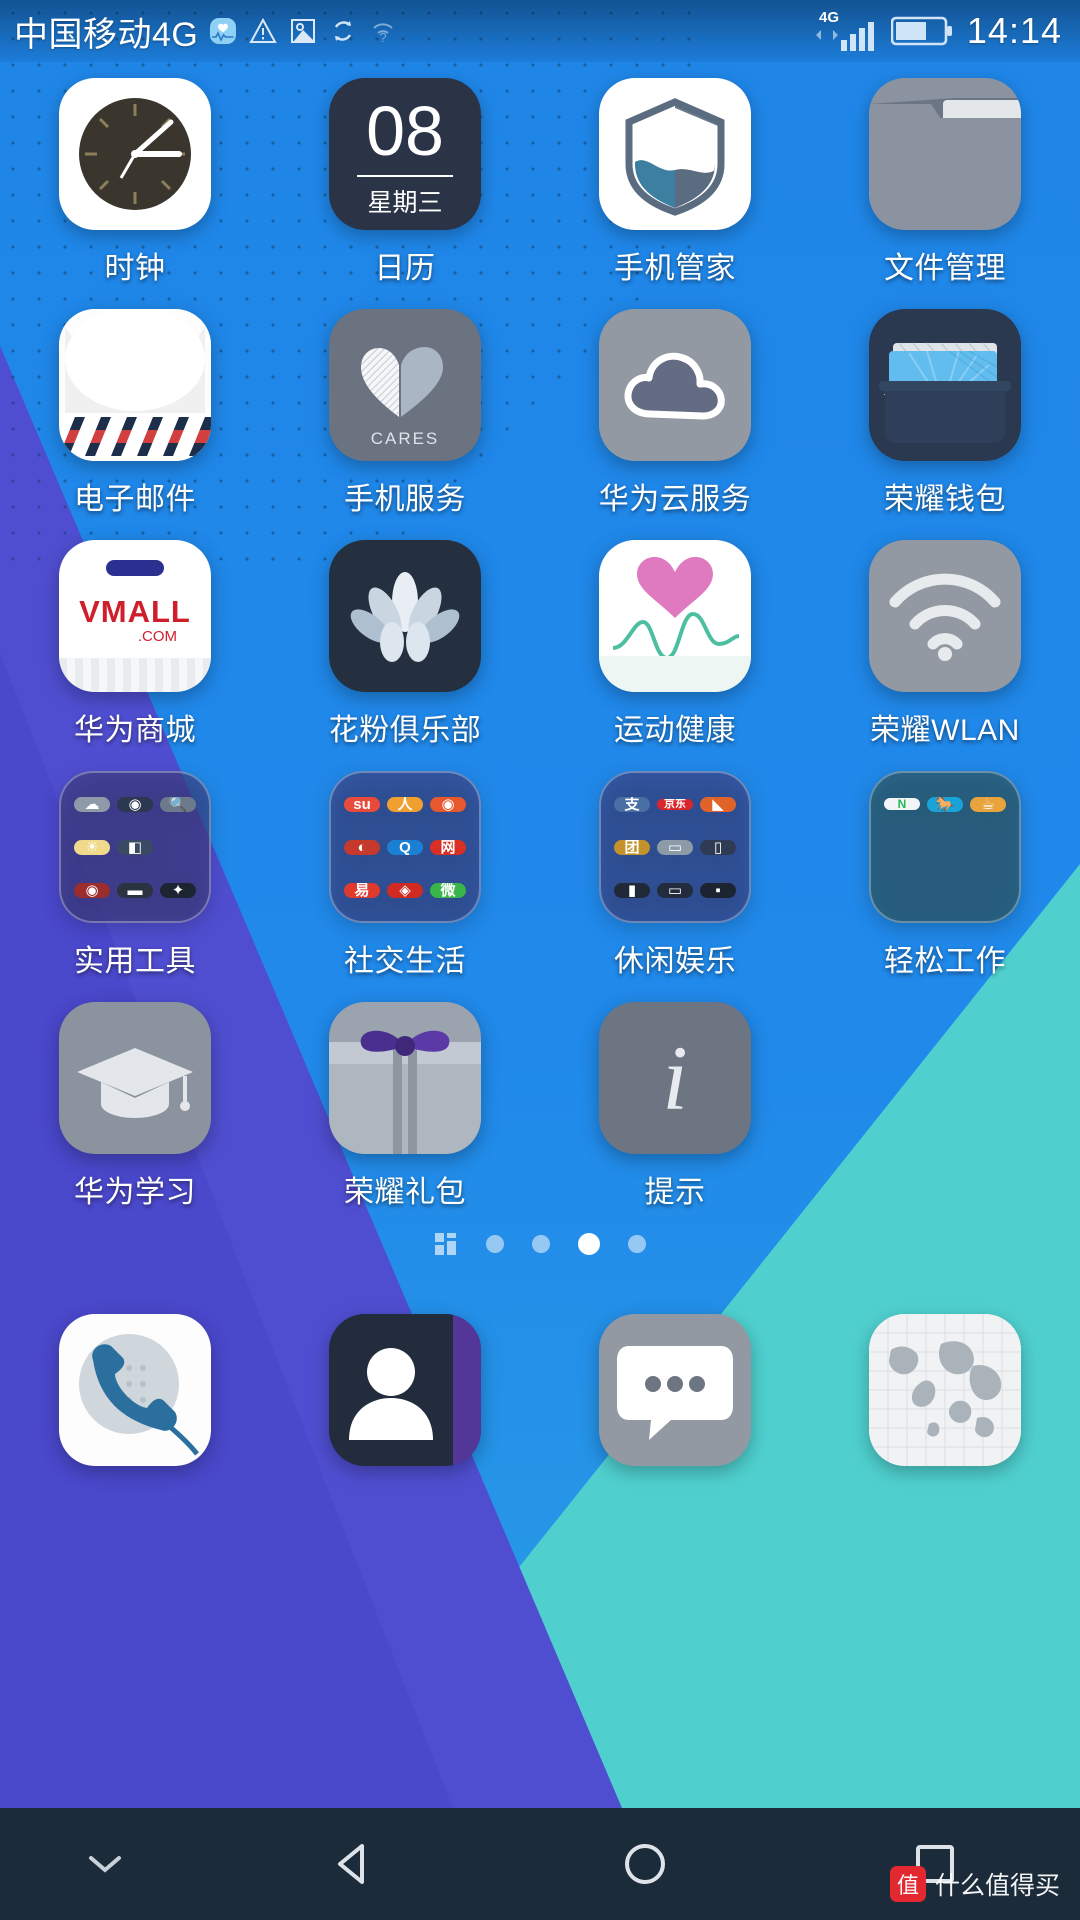 The height and width of the screenshot is (1920, 1080). What do you see at coordinates (135, 154) in the screenshot?
I see `clock-icon` at bounding box center [135, 154].